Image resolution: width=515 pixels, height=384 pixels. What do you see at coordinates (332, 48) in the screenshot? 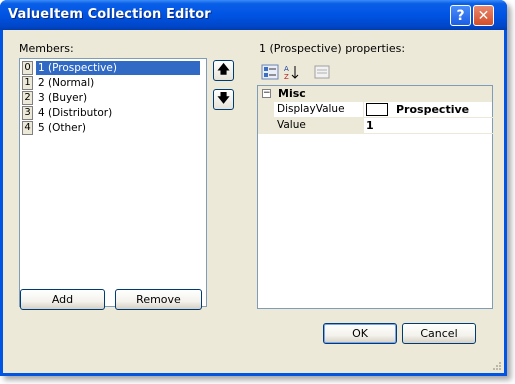
I see `properties-label: 1 (Prospective) properties:` at bounding box center [332, 48].